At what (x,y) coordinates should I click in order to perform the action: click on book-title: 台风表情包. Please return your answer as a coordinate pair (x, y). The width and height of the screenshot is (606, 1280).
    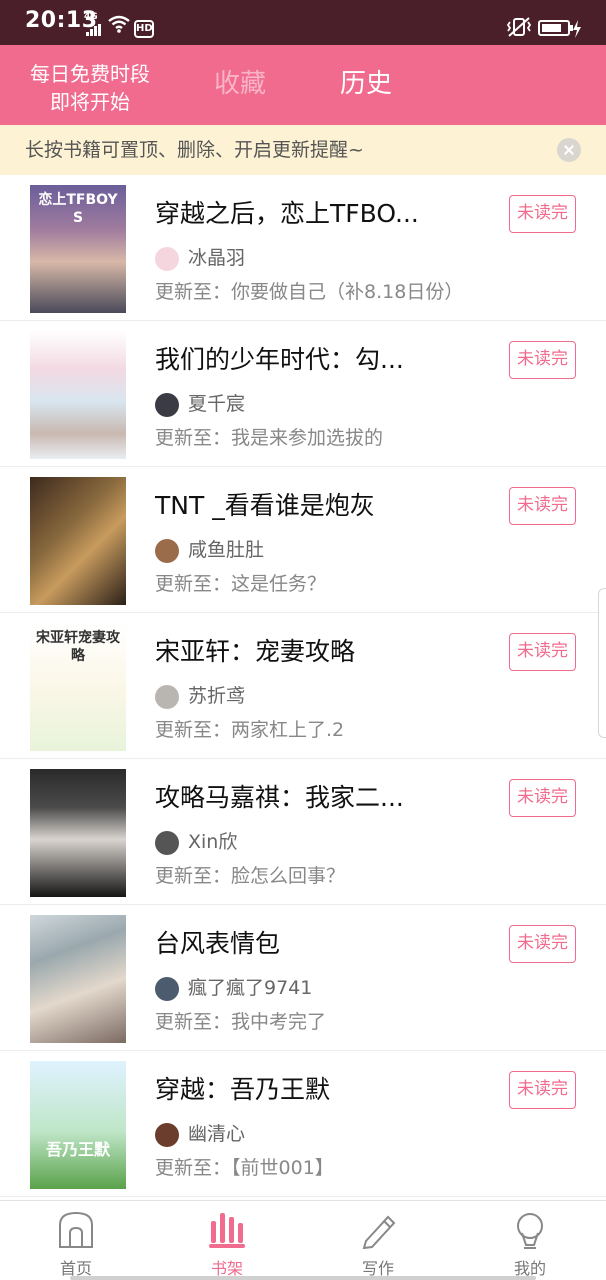
    Looking at the image, I should click on (305, 944).